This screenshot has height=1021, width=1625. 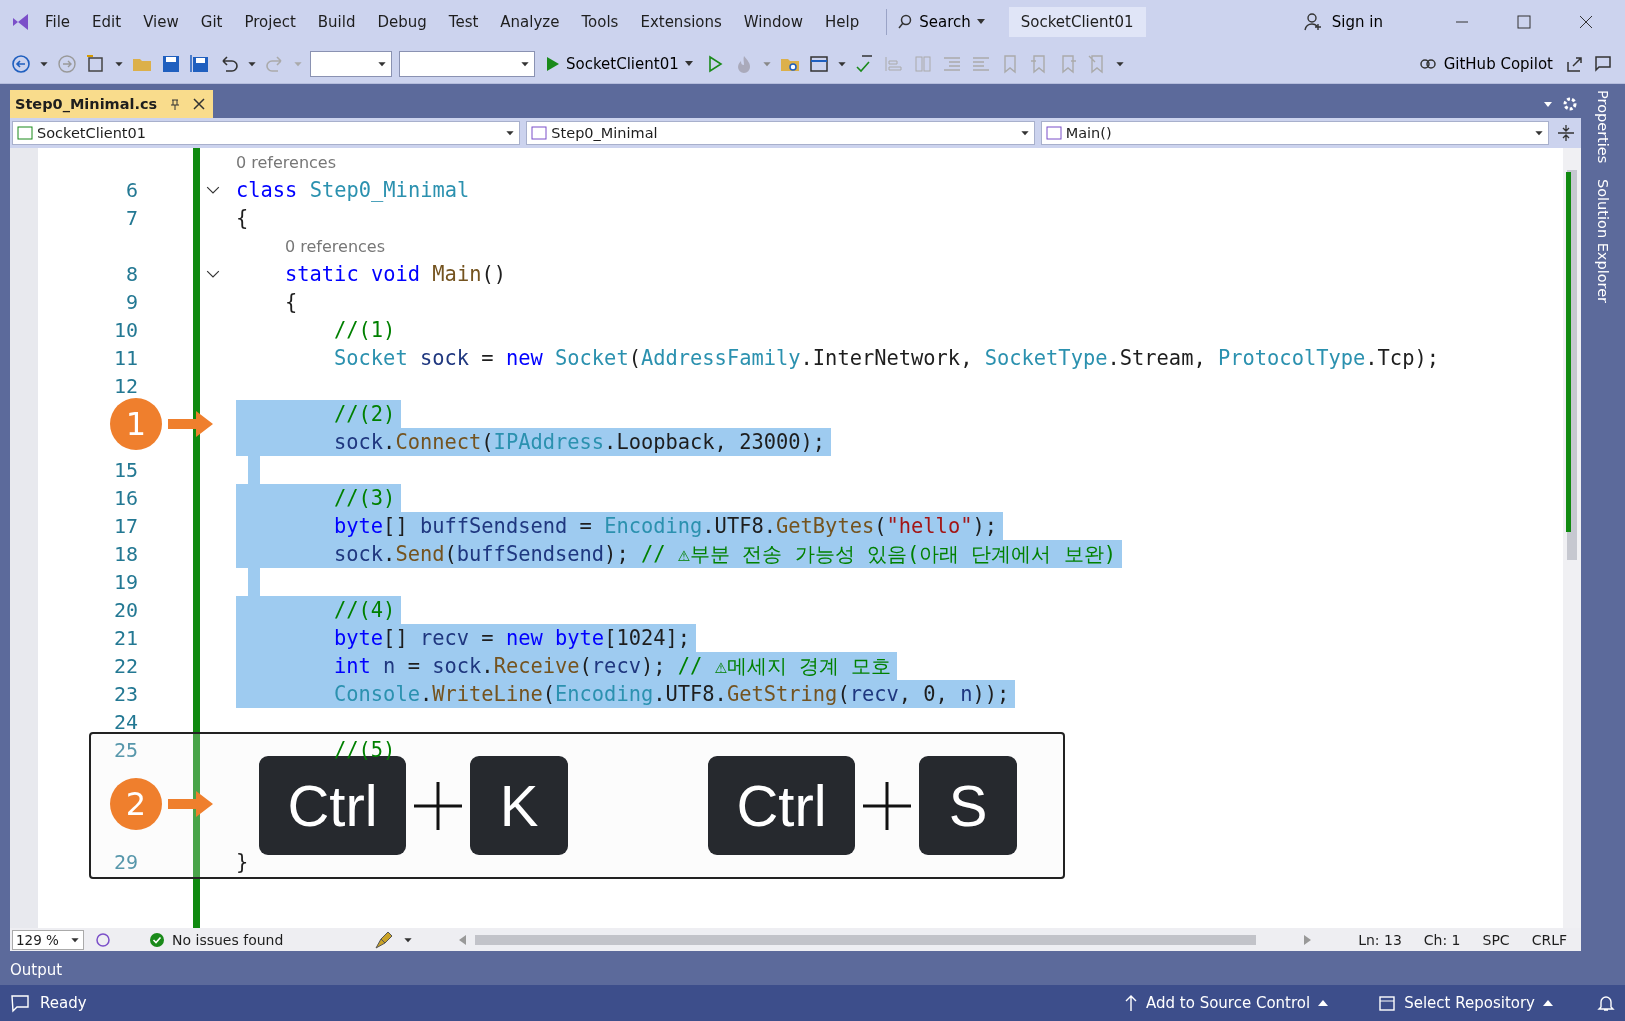 I want to click on repository-icon, so click(x=1387, y=1003).